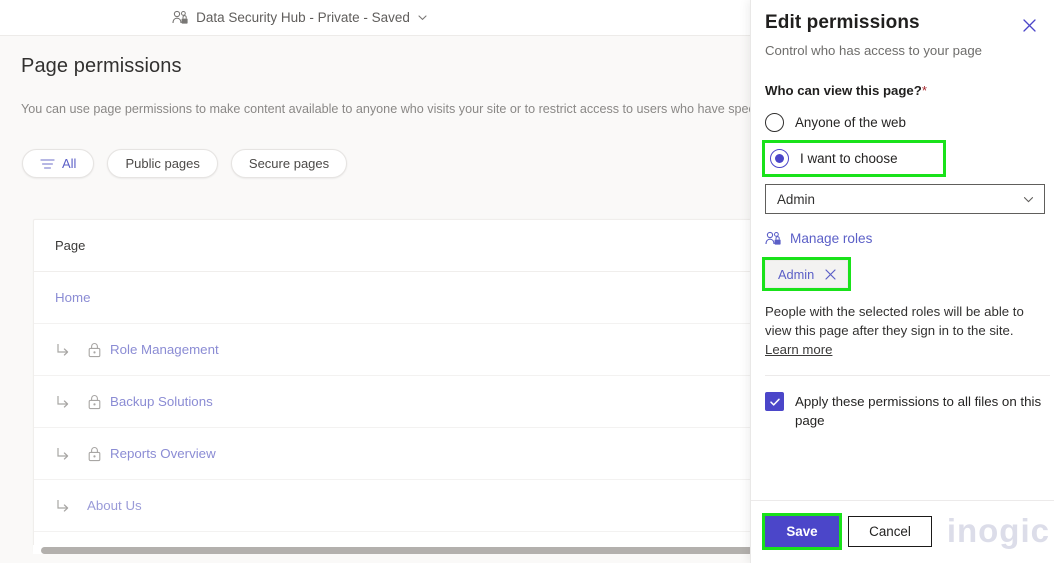  Describe the element at coordinates (842, 22) in the screenshot. I see `panel-title: Edit permissions` at that location.